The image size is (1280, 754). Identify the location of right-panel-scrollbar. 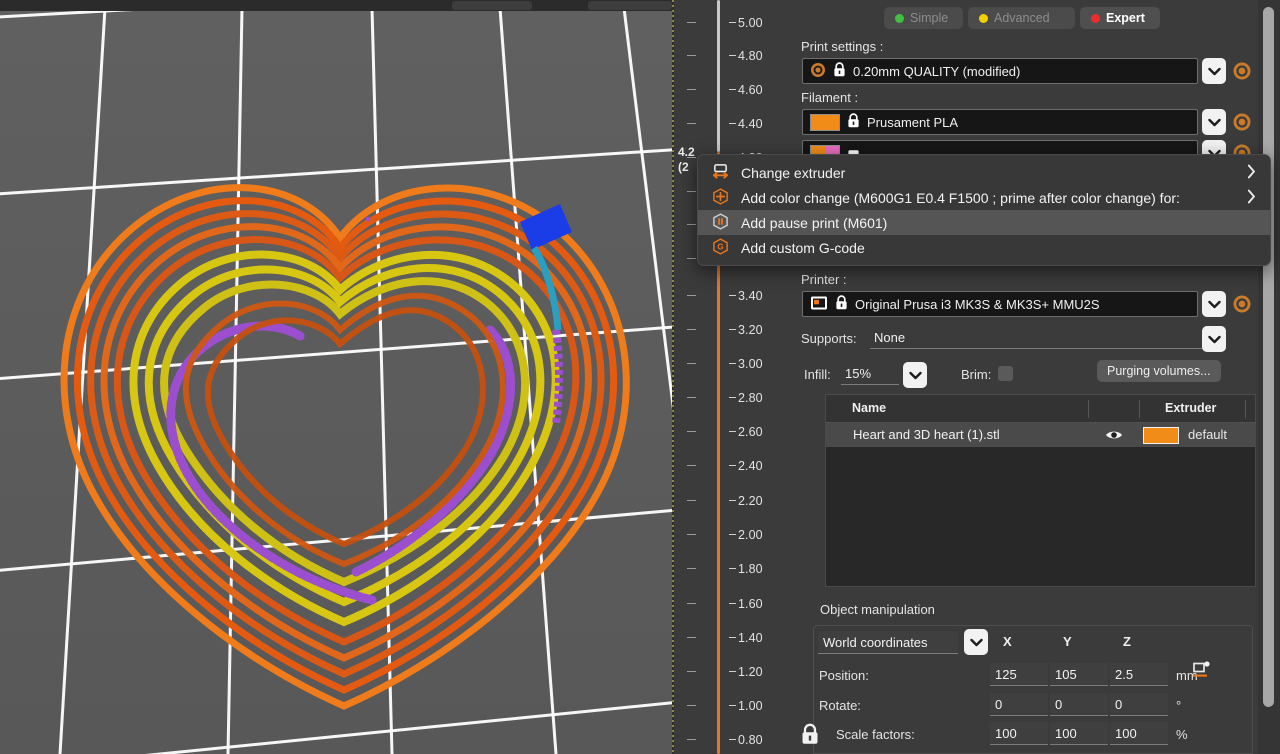
(1269, 377).